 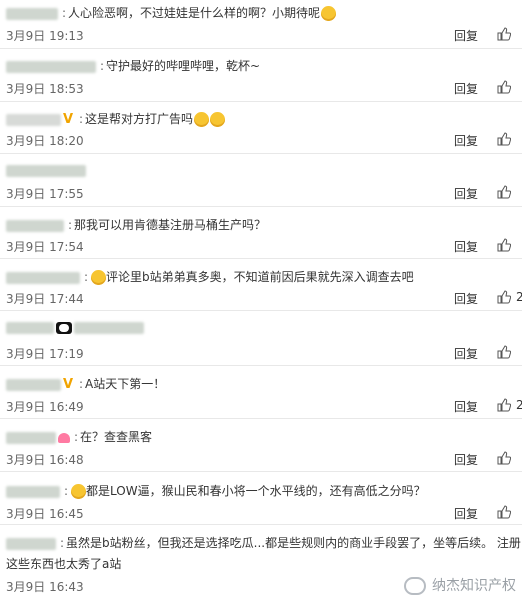 I want to click on wechat-logo-icon, so click(x=415, y=586).